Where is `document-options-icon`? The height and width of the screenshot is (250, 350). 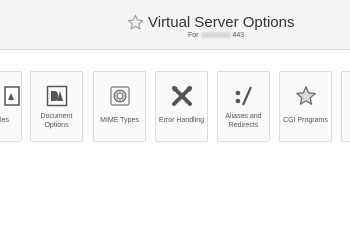
document-options-icon is located at coordinates (57, 96).